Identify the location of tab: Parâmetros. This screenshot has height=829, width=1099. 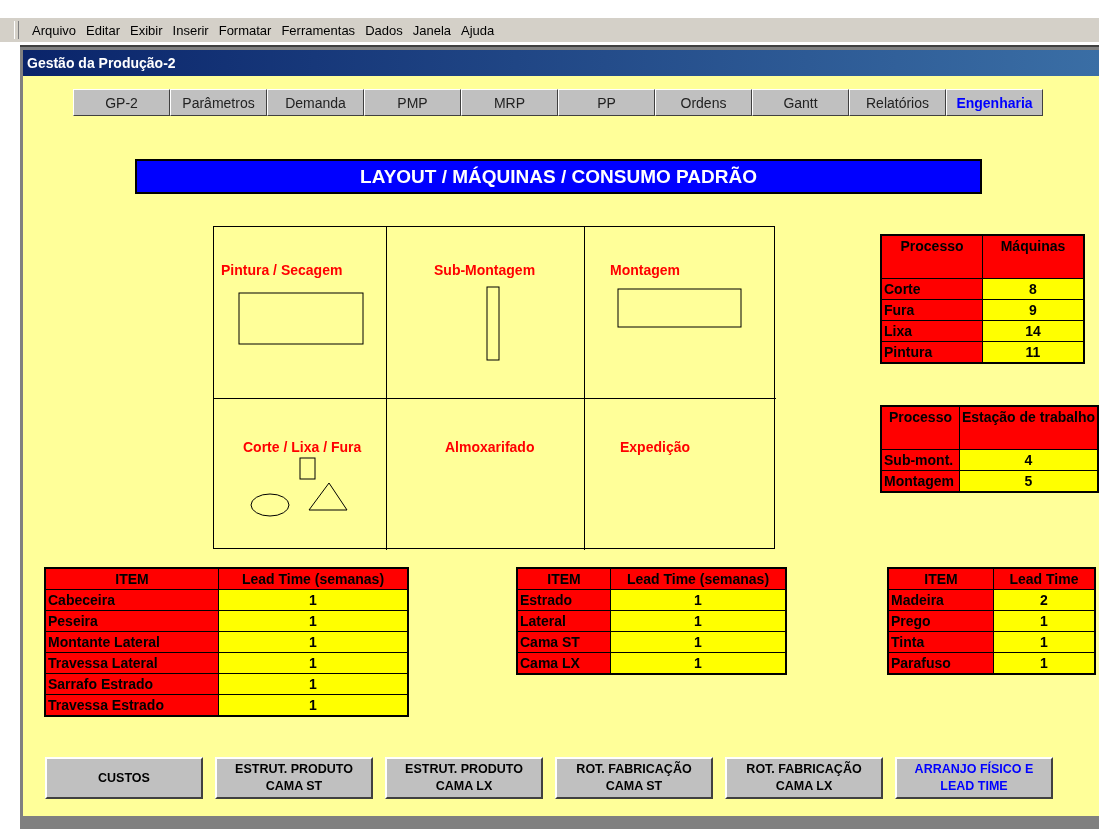
(218, 102).